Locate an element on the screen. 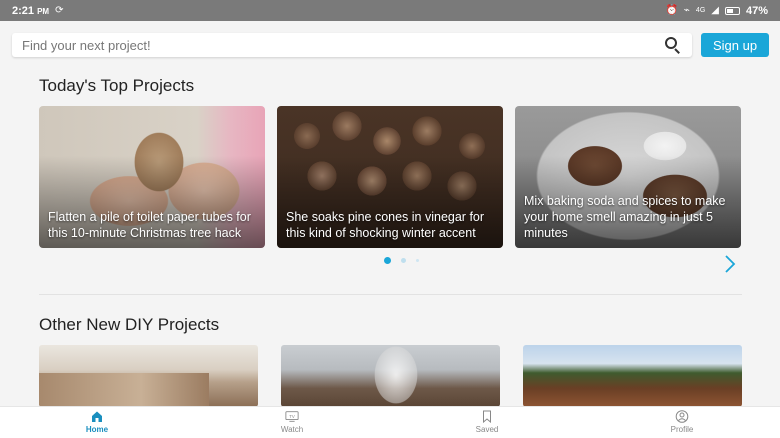 The width and height of the screenshot is (780, 438). tv-icon: TV is located at coordinates (292, 416).